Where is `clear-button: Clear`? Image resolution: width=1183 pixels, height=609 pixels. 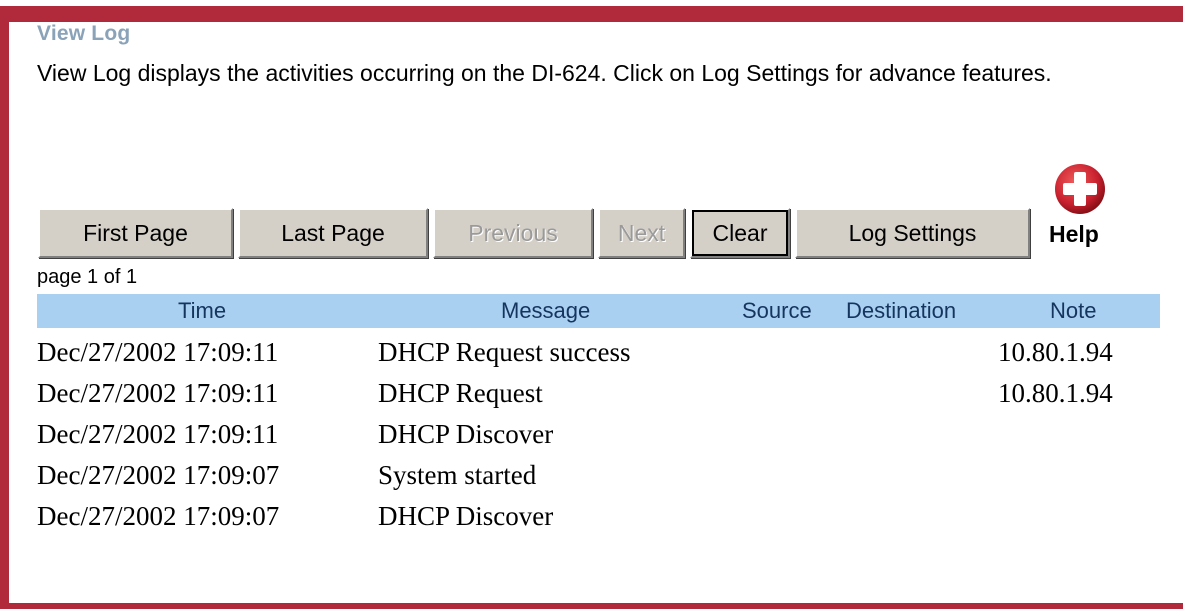
clear-button: Clear is located at coordinates (740, 233).